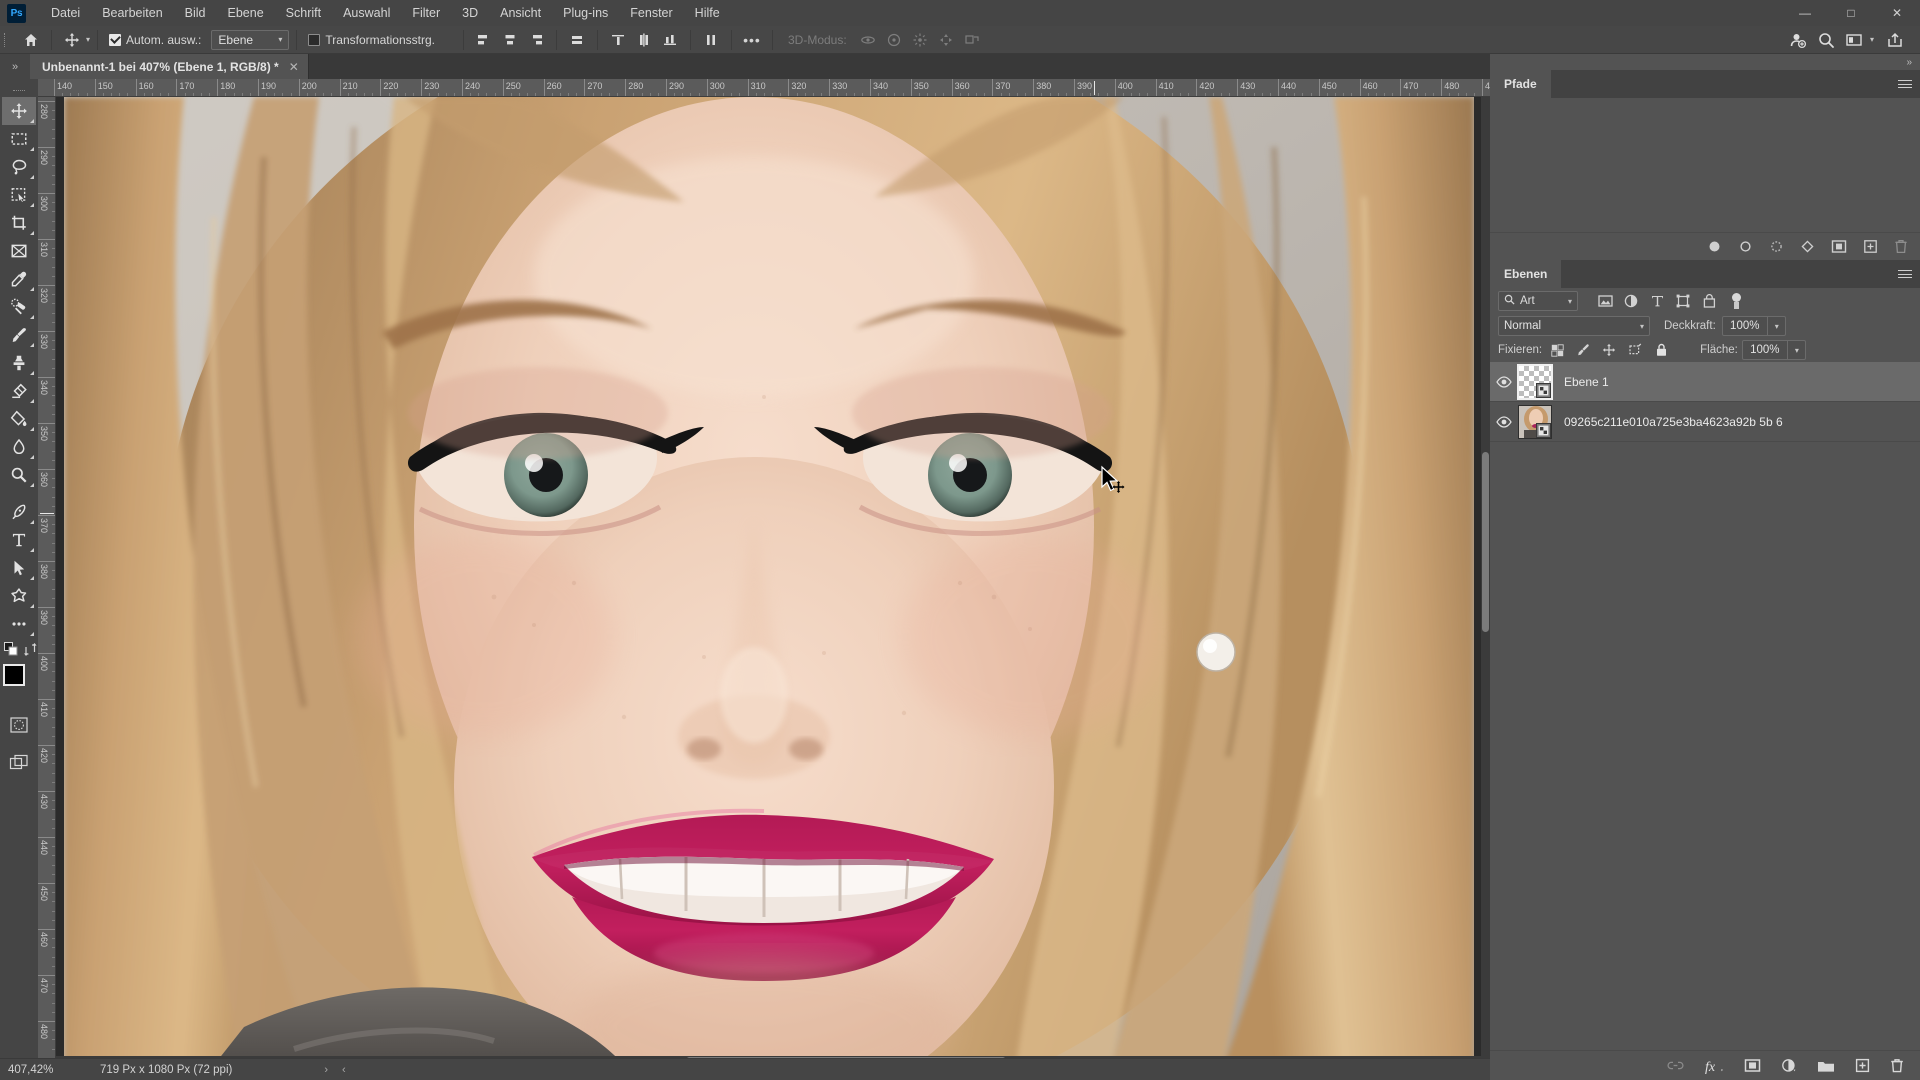 The image size is (1920, 1080). What do you see at coordinates (651, 13) in the screenshot?
I see `menu-item-fenster: Fenster` at bounding box center [651, 13].